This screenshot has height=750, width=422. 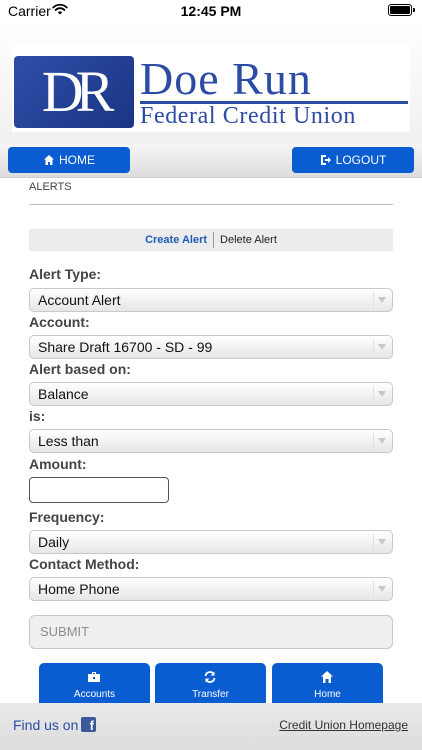 What do you see at coordinates (94, 683) in the screenshot?
I see `accounts-button: Accounts` at bounding box center [94, 683].